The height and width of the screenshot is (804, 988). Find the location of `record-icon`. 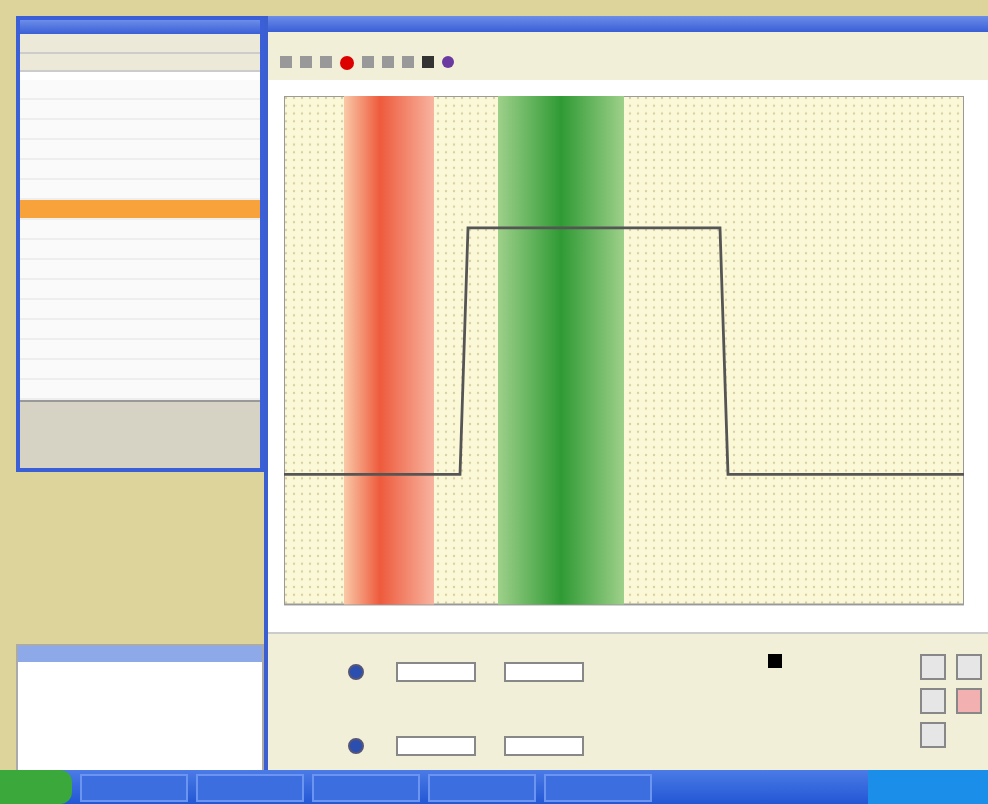

record-icon is located at coordinates (347, 62).